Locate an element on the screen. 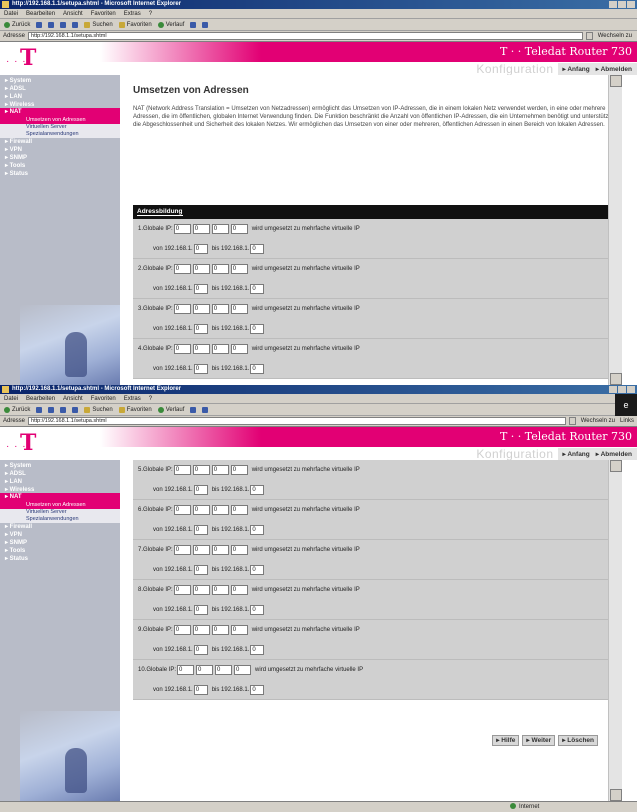 The image size is (637, 812). nav-start-link: ▸ Anfang is located at coordinates (576, 69).